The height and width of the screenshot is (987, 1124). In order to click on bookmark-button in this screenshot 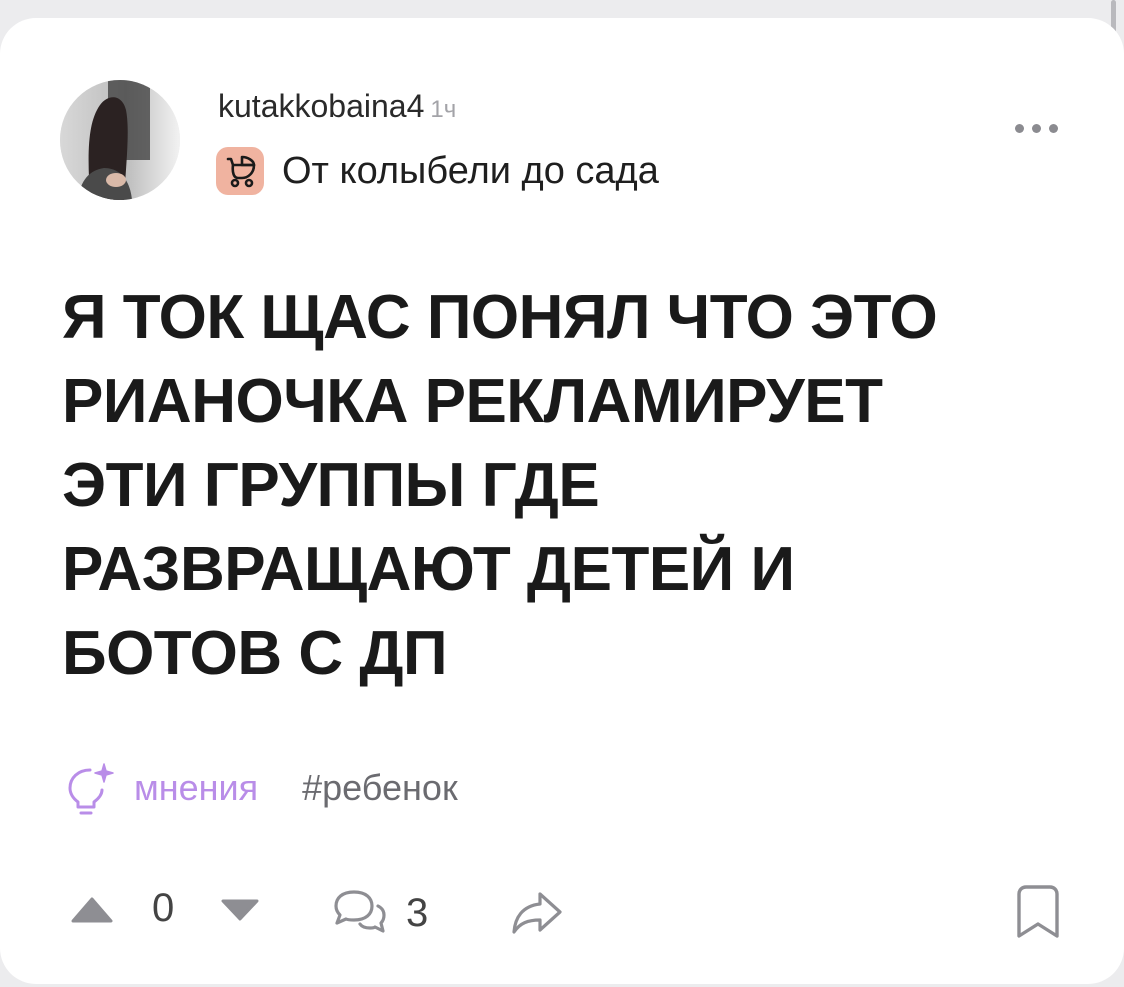, I will do `click(1038, 912)`.